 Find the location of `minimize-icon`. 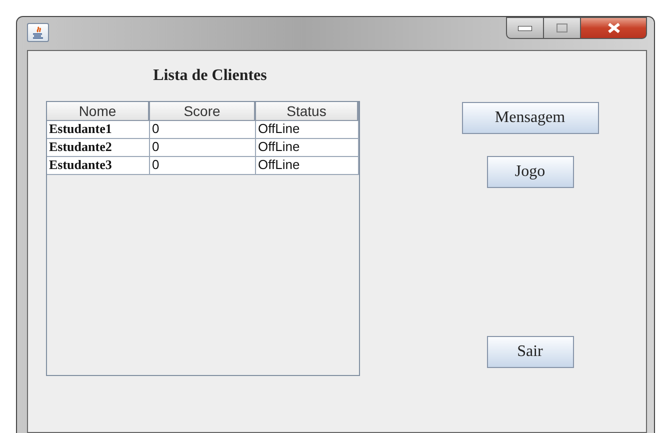

minimize-icon is located at coordinates (525, 28).